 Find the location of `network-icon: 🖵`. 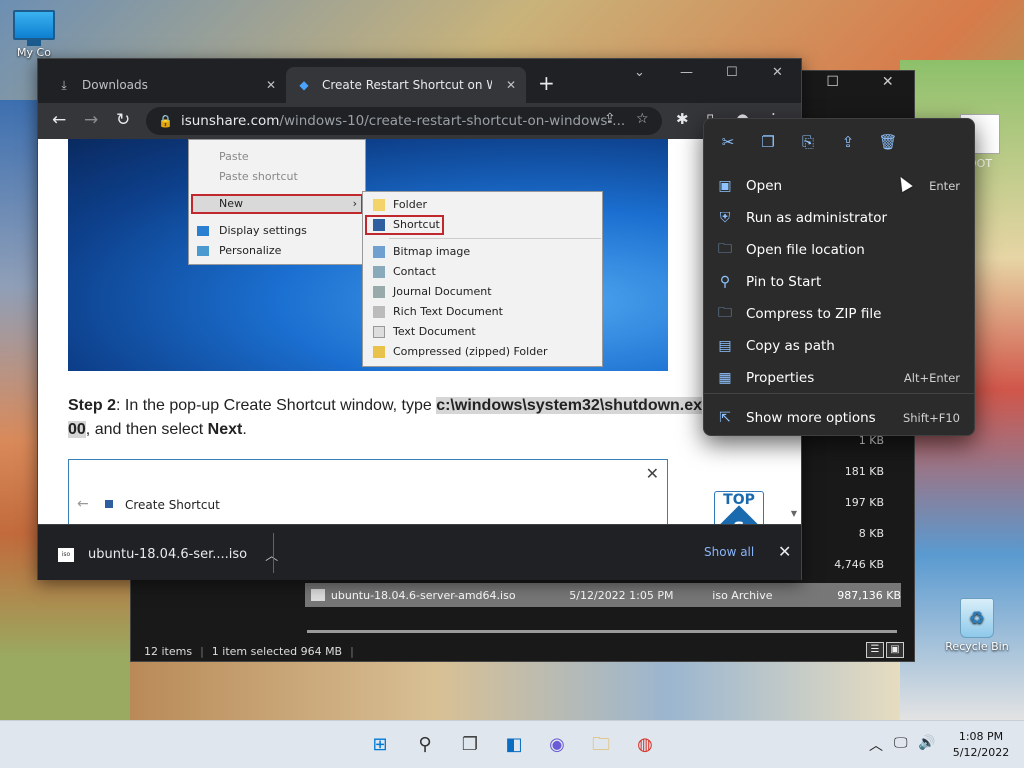

network-icon: 🖵 is located at coordinates (901, 743).